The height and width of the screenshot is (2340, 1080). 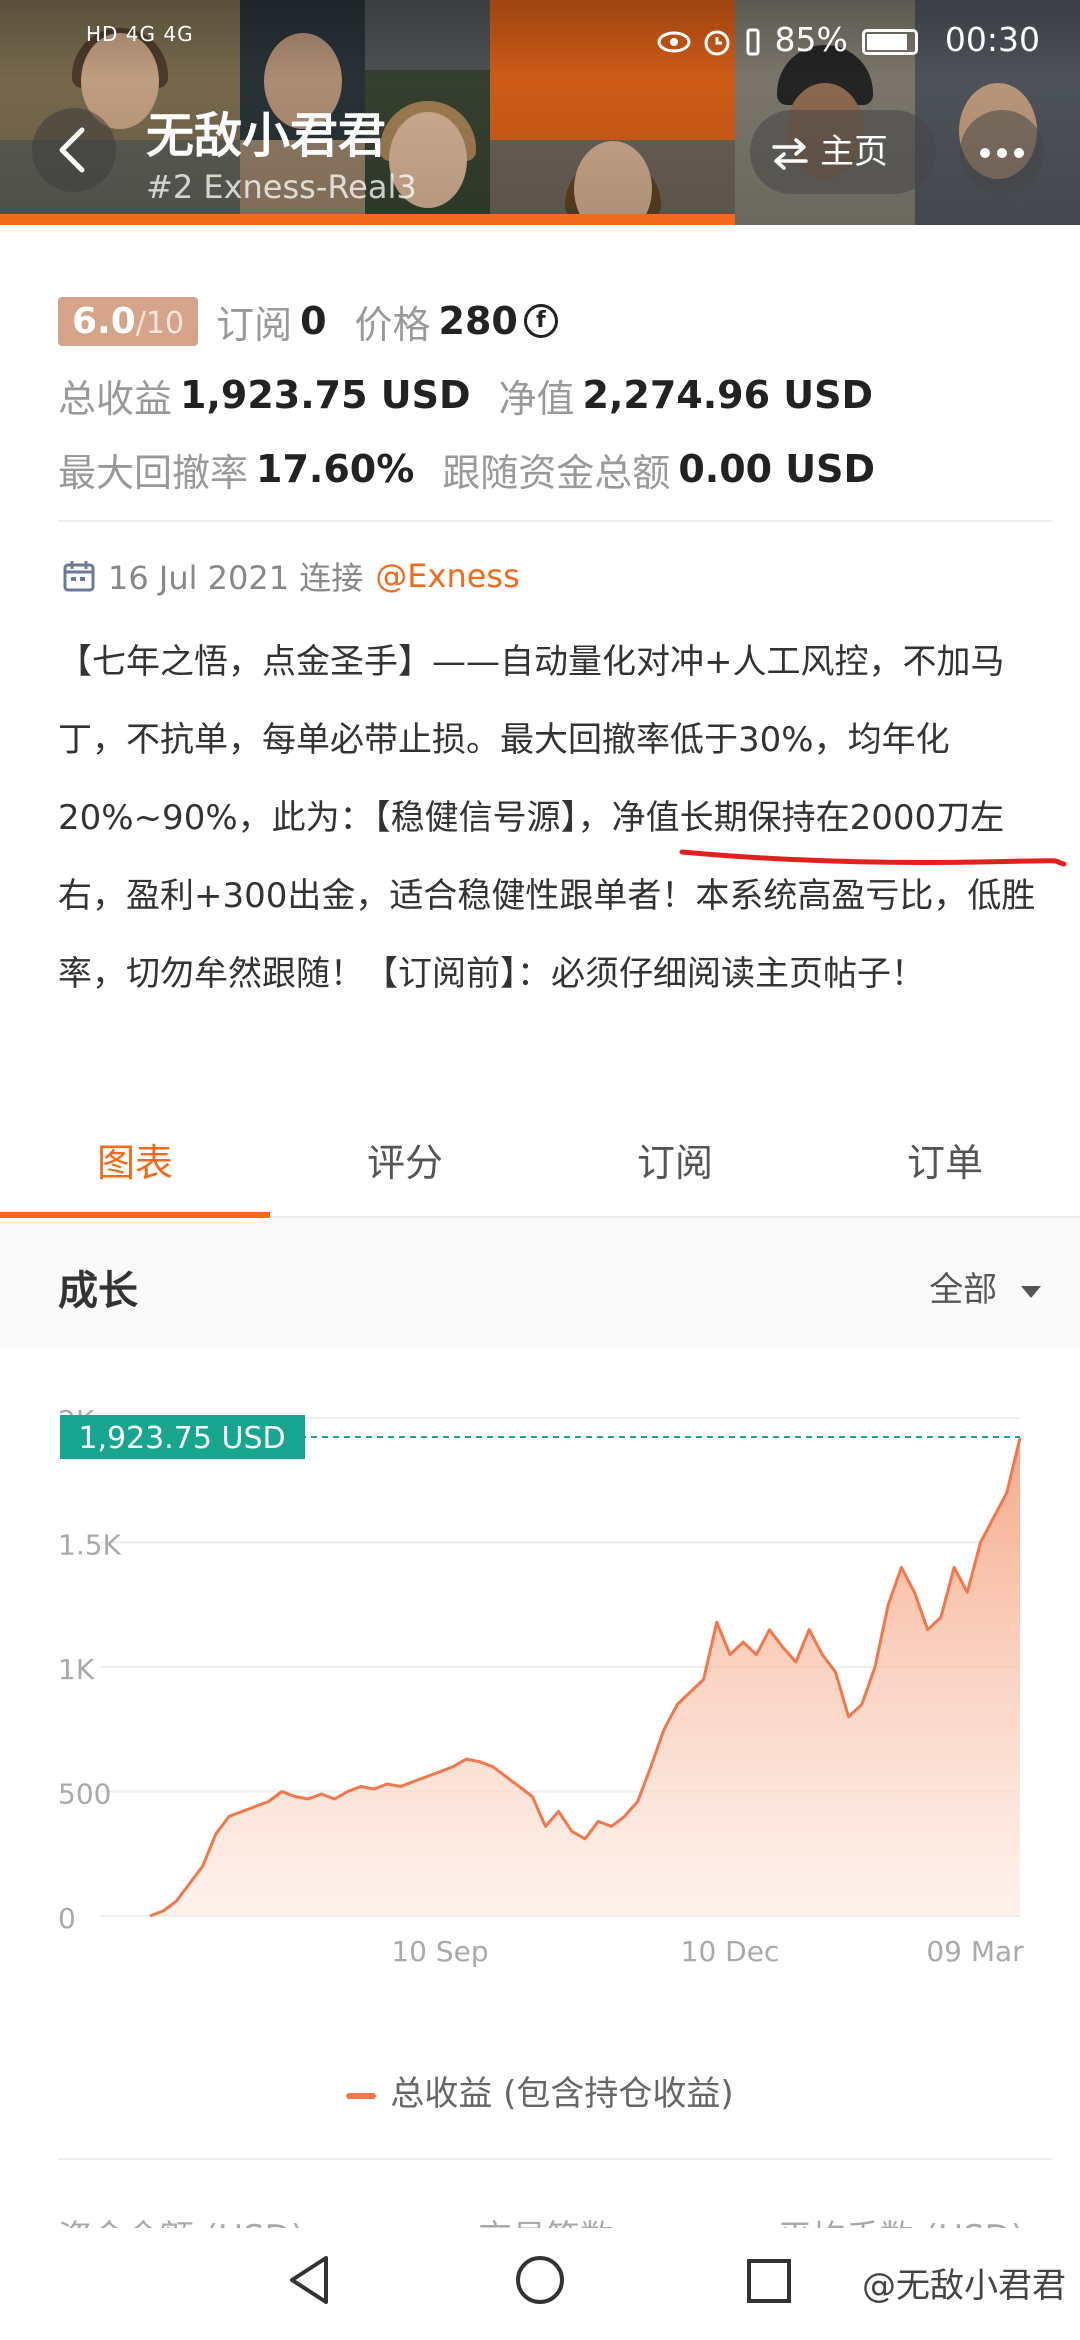 I want to click on equity-label: 净值, so click(x=536, y=398).